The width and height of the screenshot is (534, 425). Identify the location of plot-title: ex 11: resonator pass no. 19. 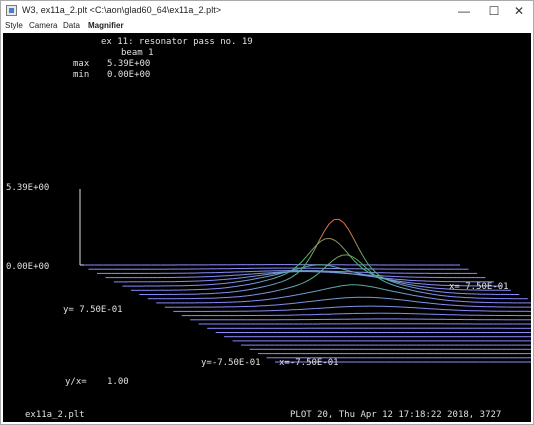
(177, 42).